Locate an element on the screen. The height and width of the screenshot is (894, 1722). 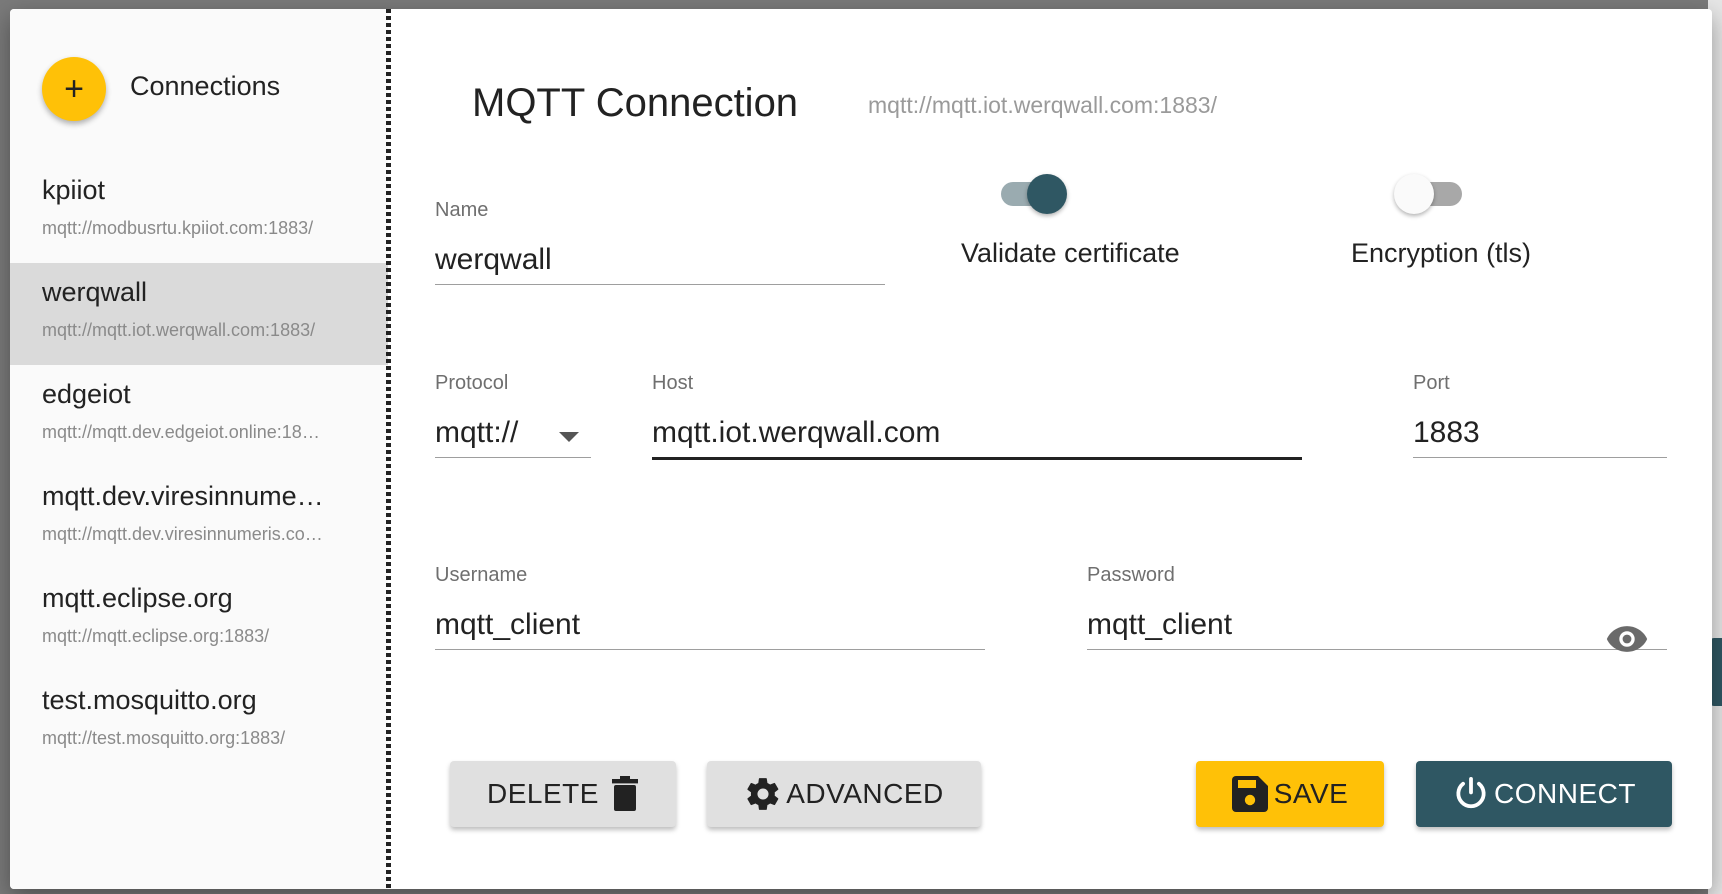
connection-url: mqtt://modbusrtu.kpiiot.com:1883/ is located at coordinates (178, 228).